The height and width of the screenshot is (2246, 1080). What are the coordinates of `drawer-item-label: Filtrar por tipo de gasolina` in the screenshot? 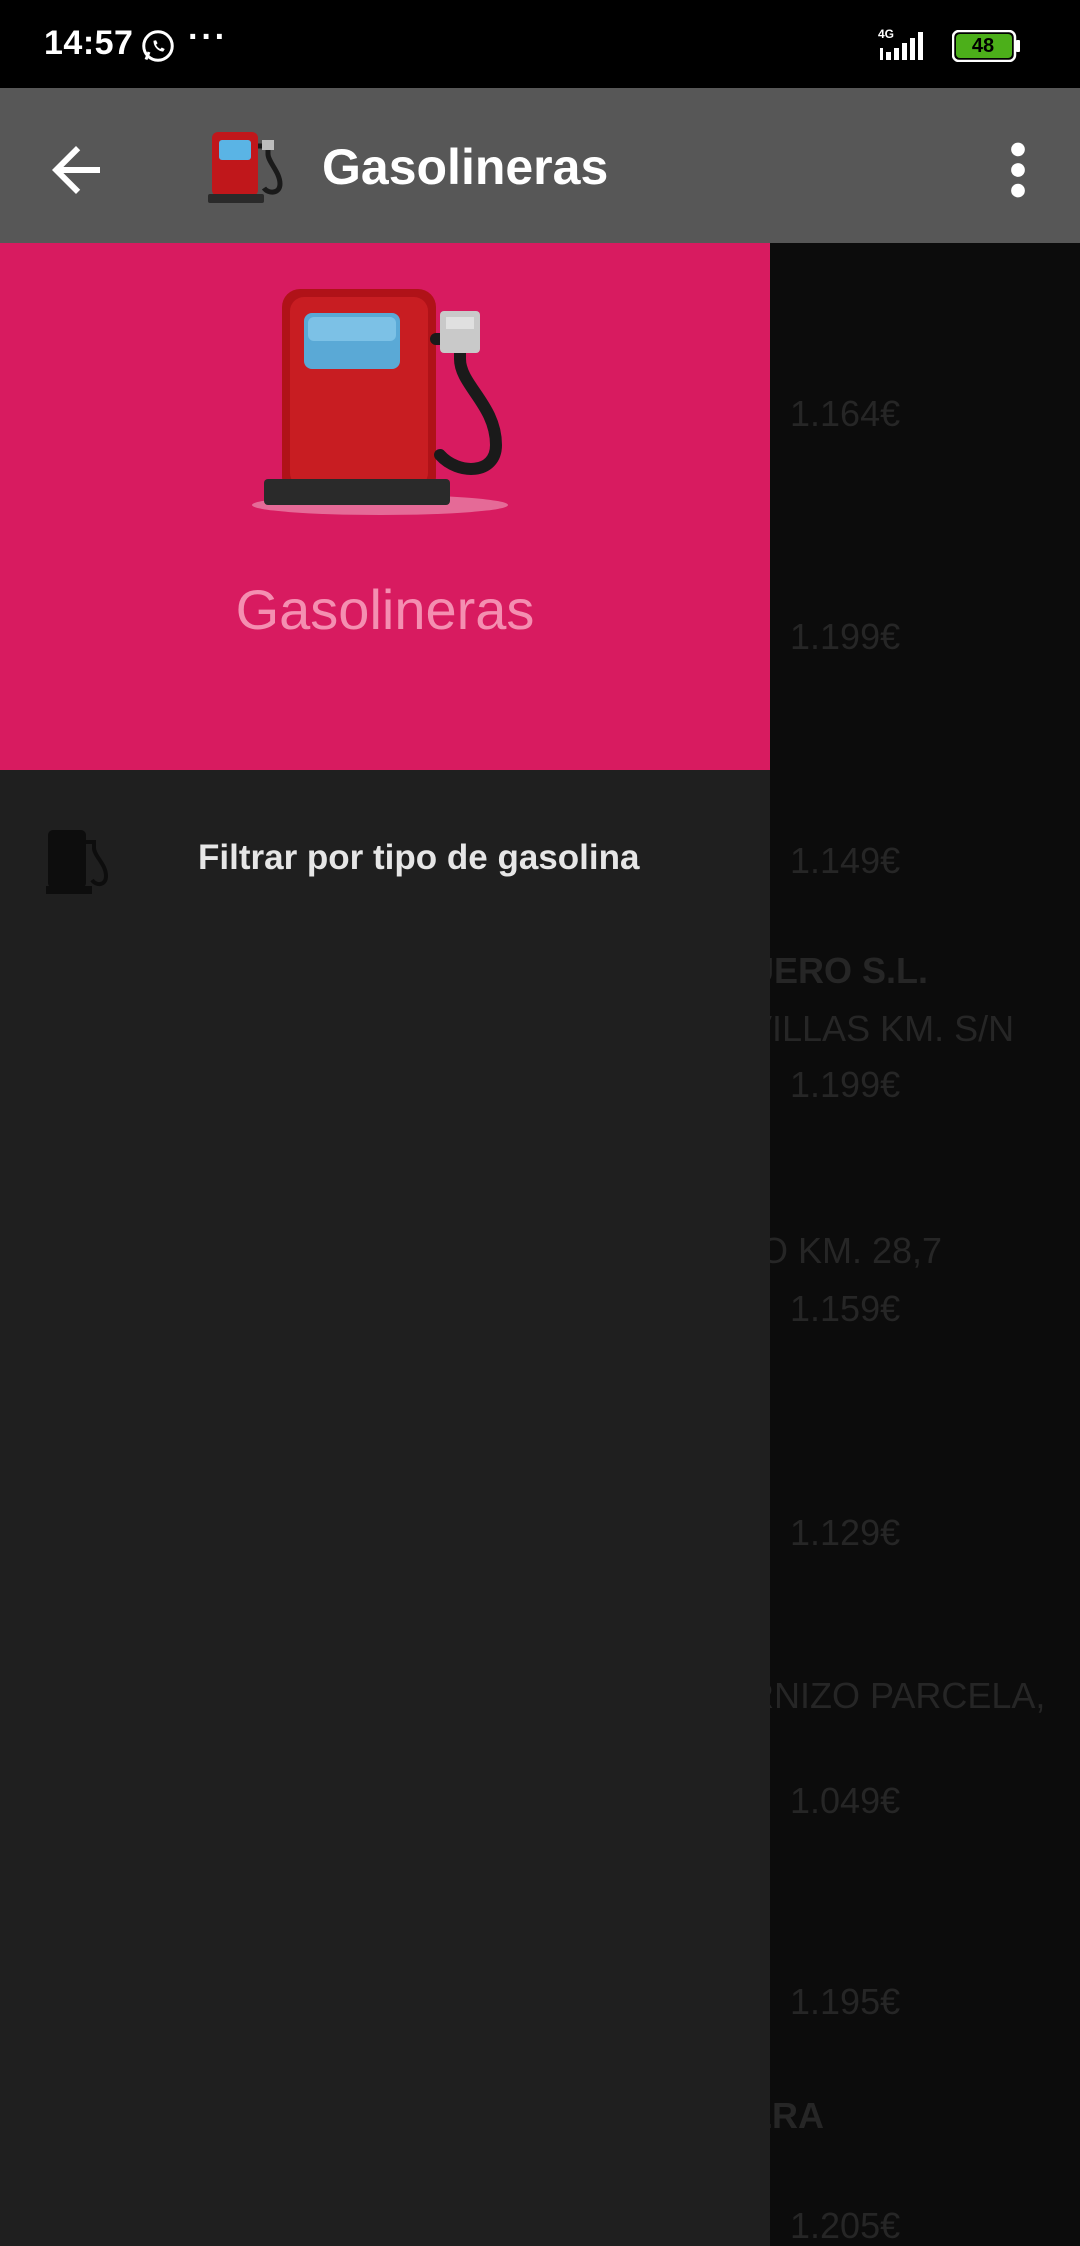 It's located at (419, 857).